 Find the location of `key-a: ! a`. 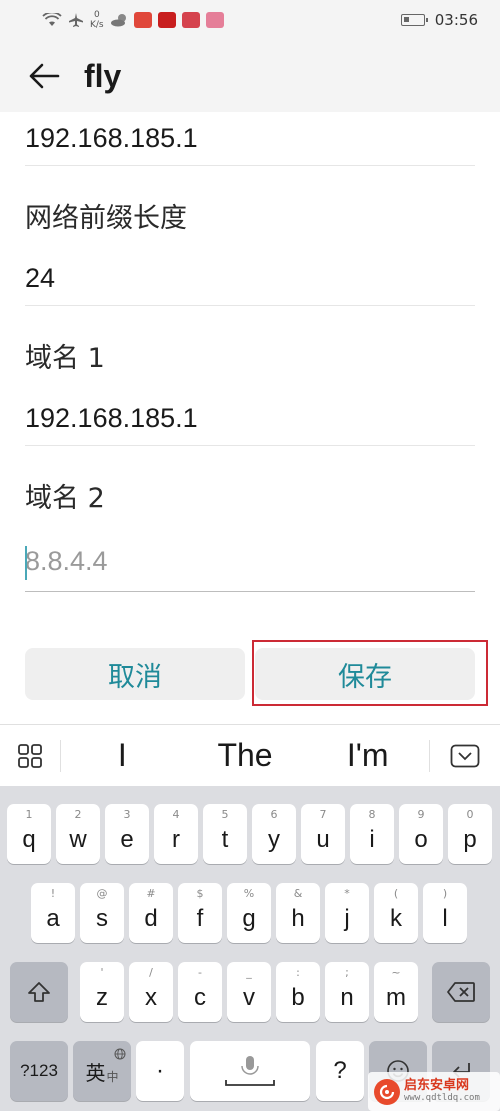

key-a: ! a is located at coordinates (53, 913).